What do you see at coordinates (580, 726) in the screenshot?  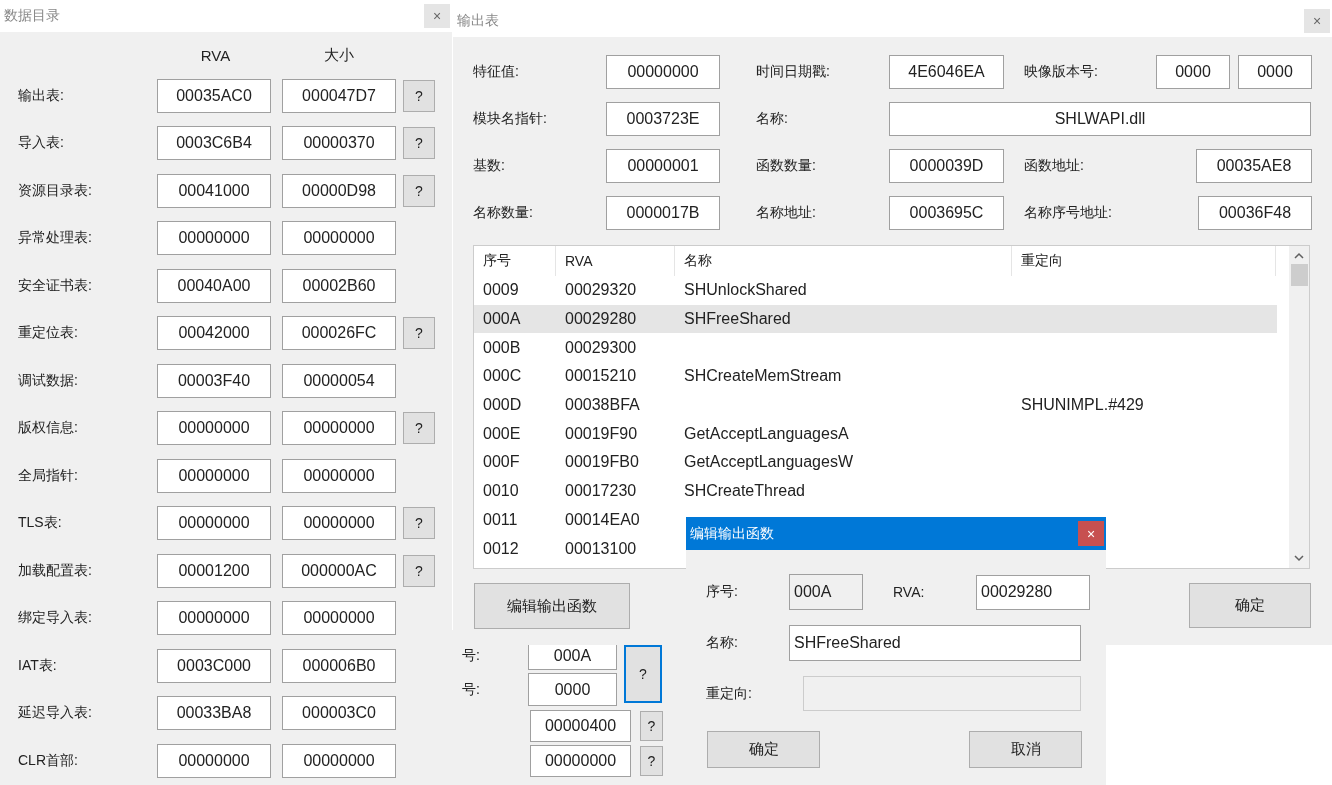 I see `text-field: 00000400` at bounding box center [580, 726].